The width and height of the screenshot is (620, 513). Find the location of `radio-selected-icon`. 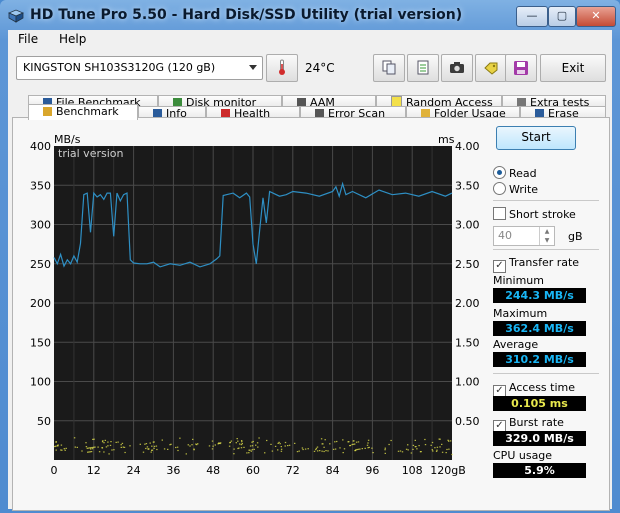

radio-selected-icon is located at coordinates (499, 172).